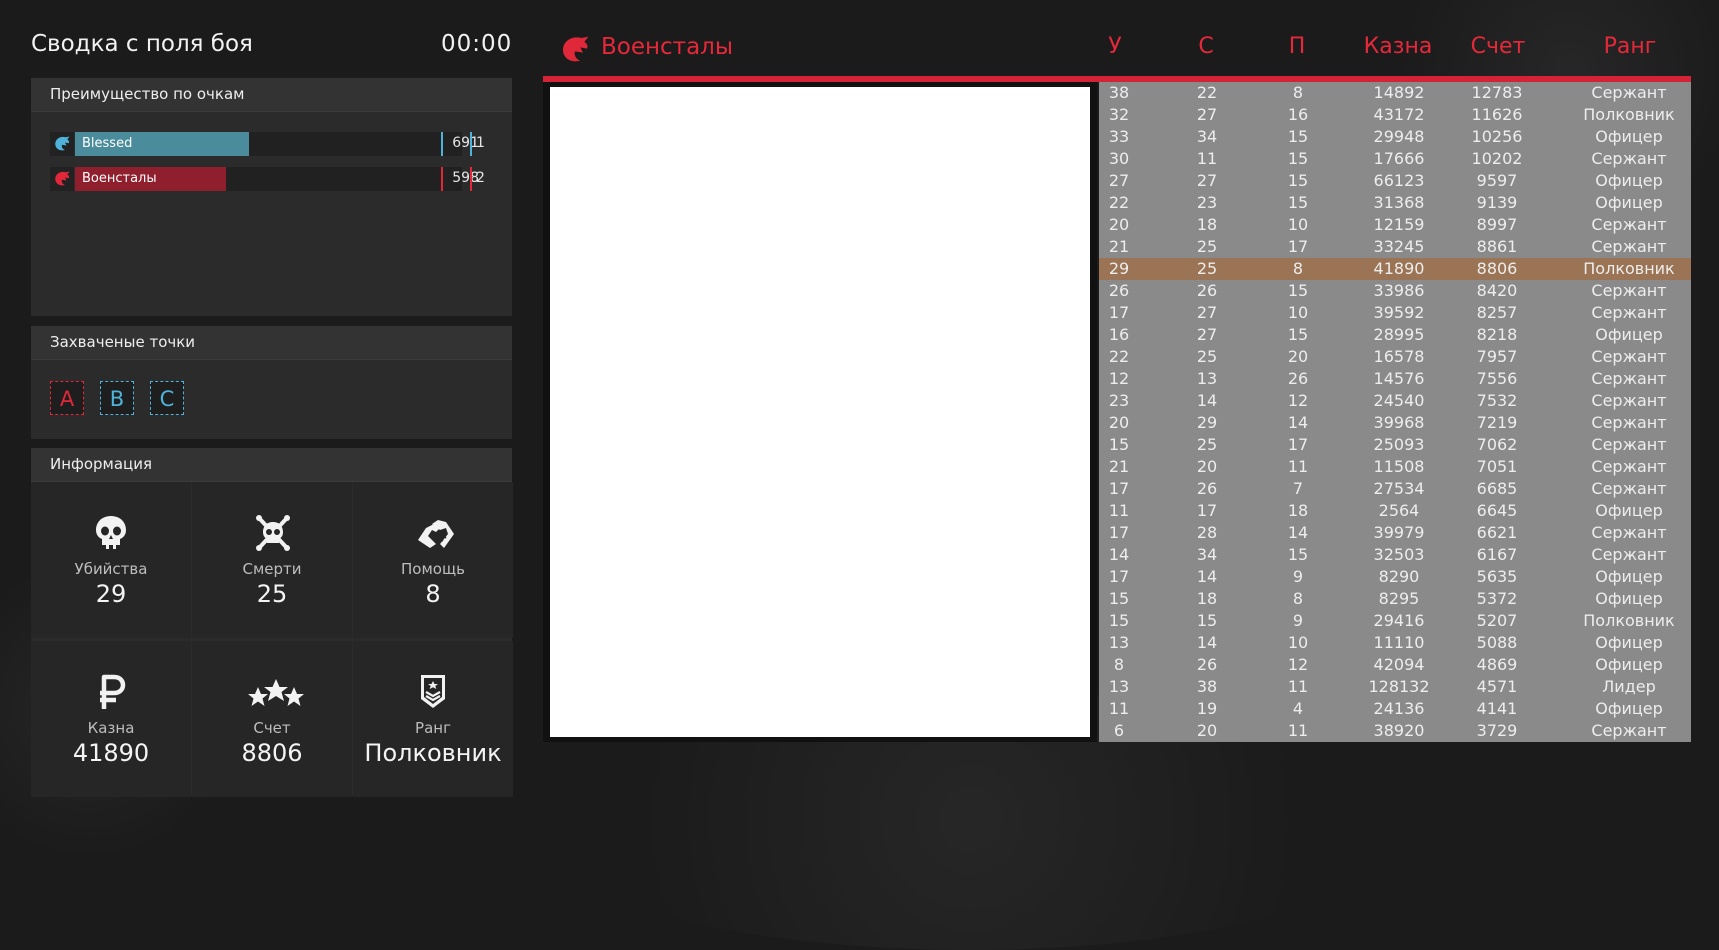  I want to click on capture-point-c: C, so click(167, 398).